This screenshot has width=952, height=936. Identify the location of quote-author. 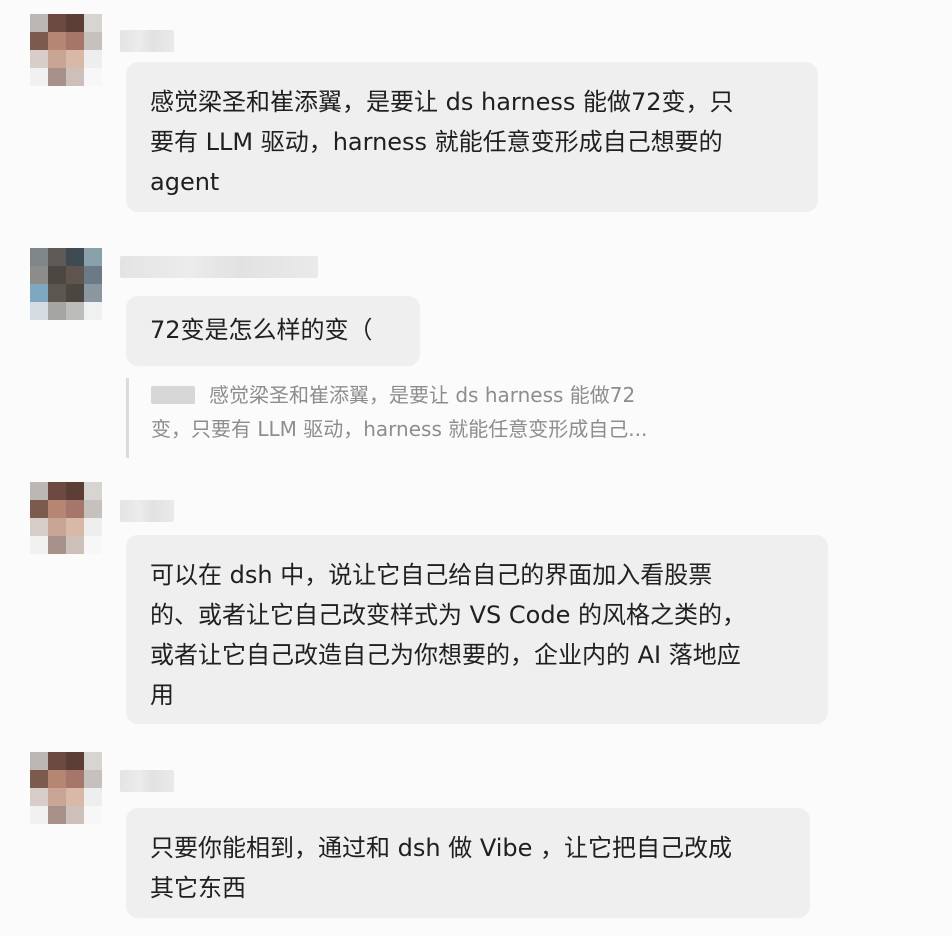
(173, 395).